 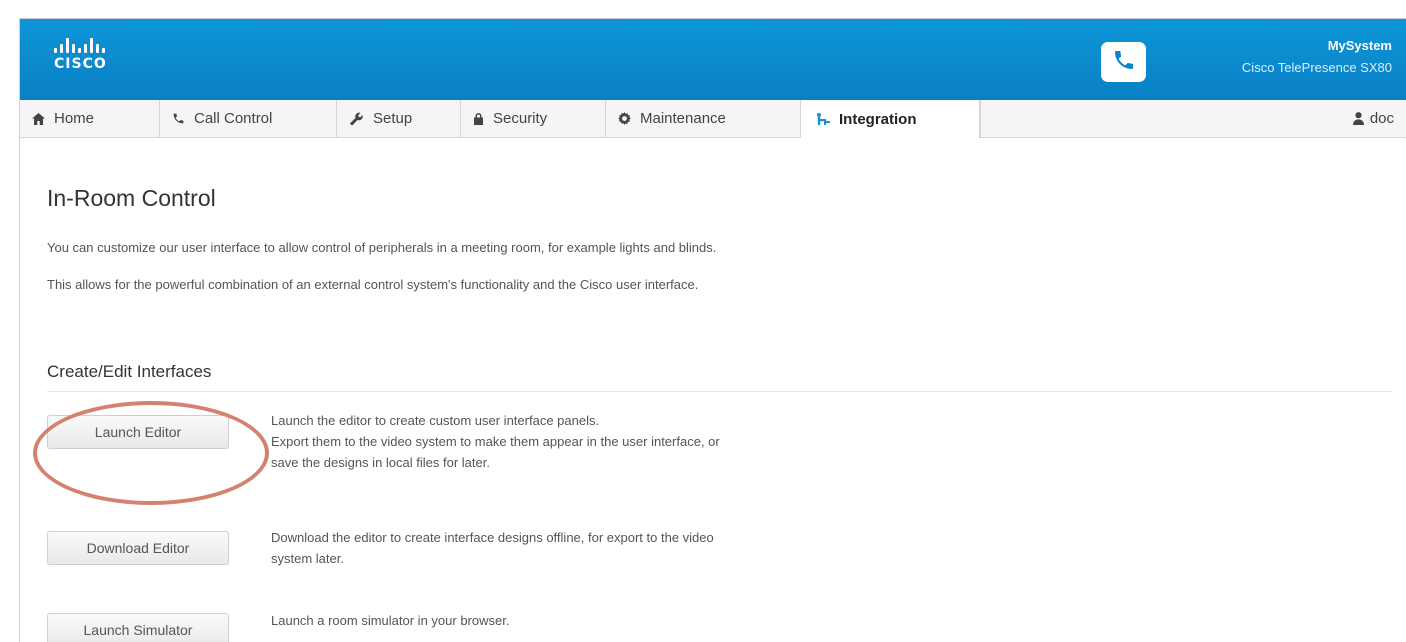 I want to click on section-title: Create/Edit Interfaces, so click(x=129, y=371).